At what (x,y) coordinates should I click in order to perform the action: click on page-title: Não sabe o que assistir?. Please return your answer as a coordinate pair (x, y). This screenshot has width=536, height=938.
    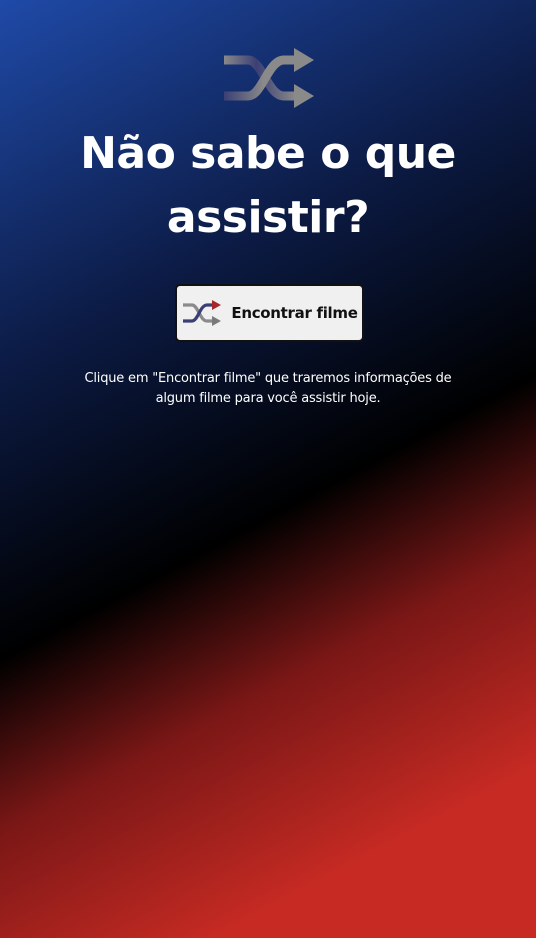
    Looking at the image, I should click on (268, 185).